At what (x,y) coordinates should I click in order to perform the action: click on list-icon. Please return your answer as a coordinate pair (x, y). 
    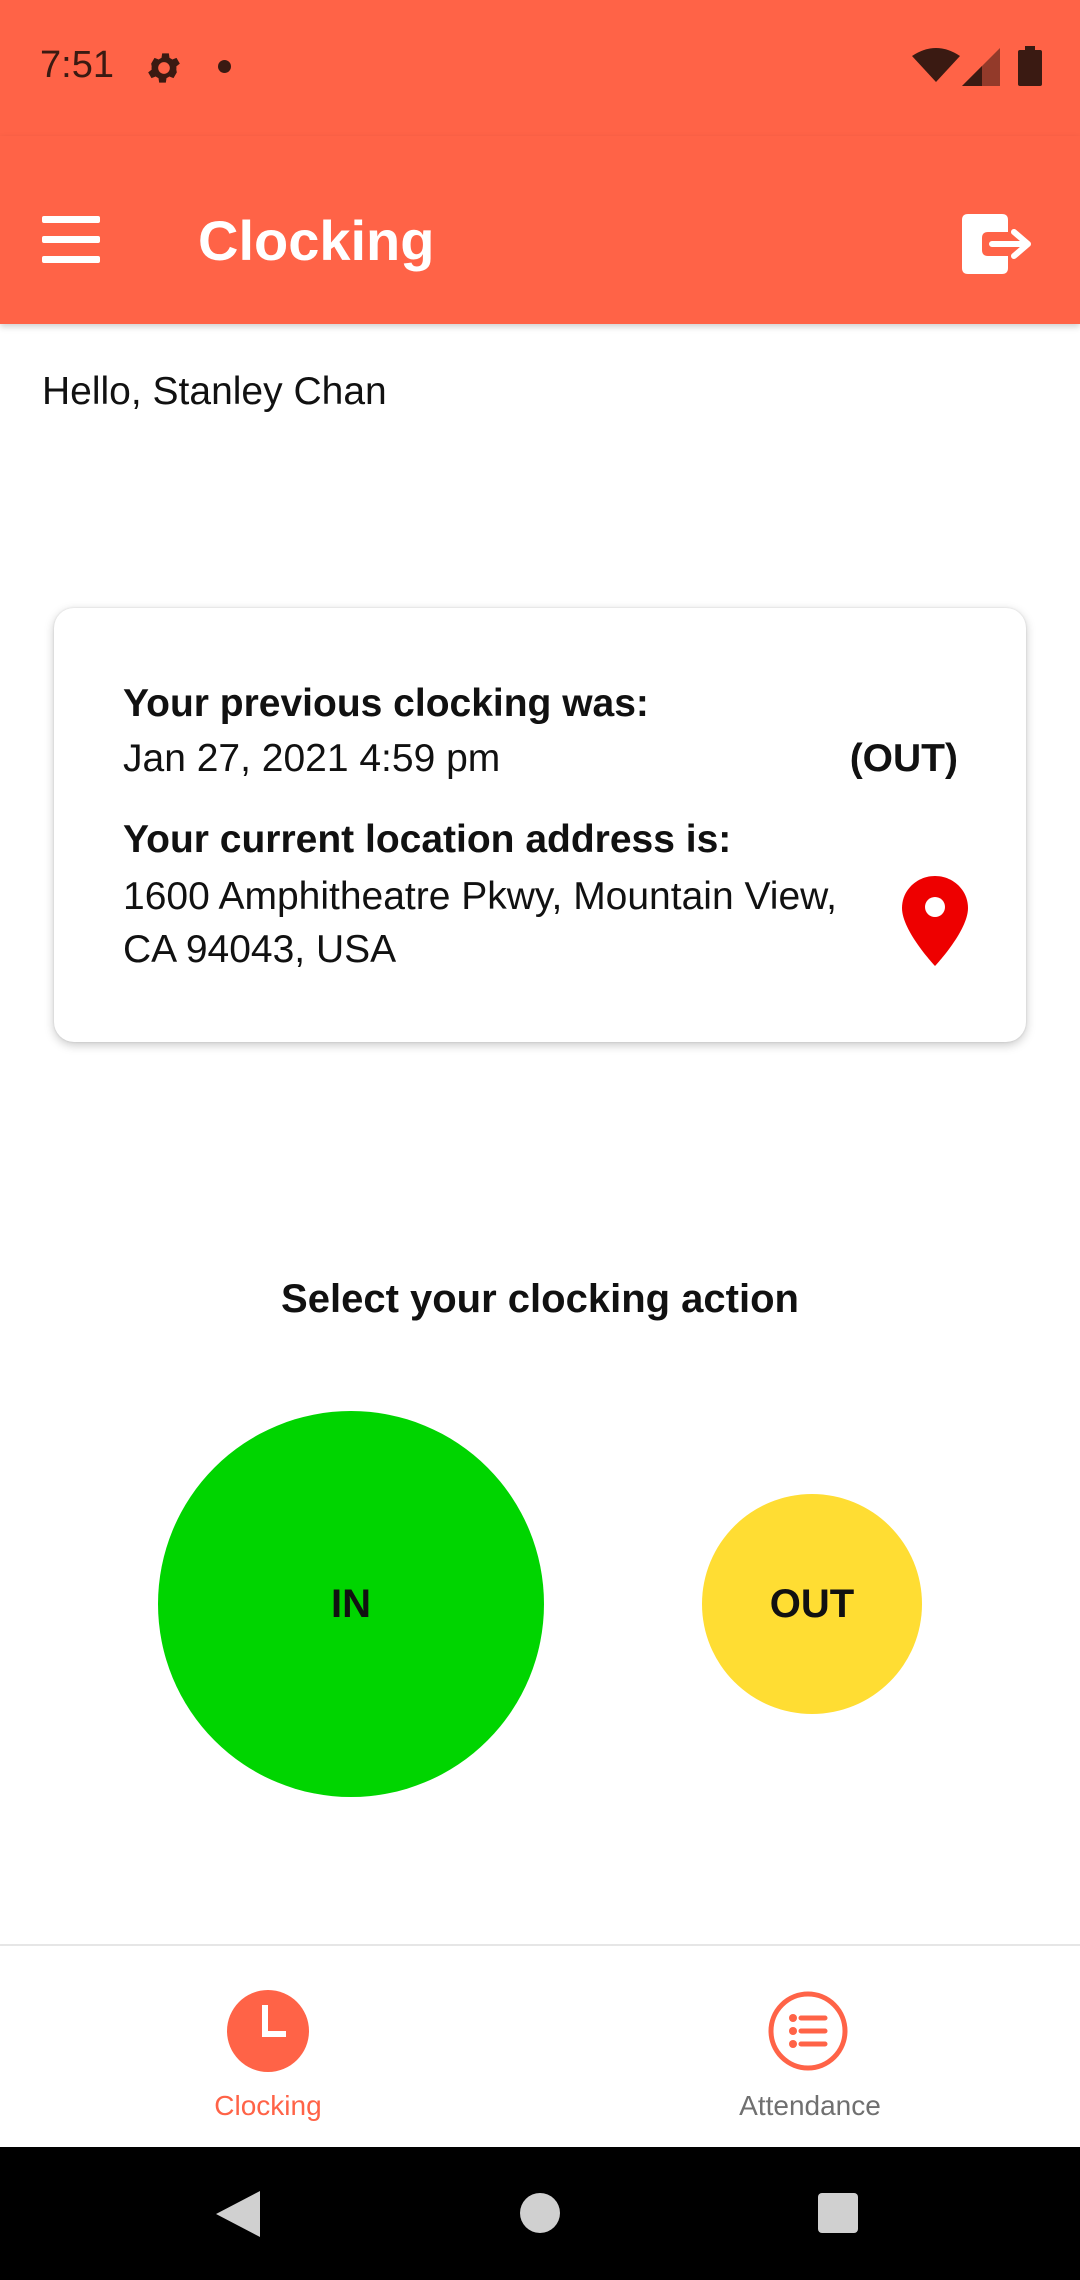
    Looking at the image, I should click on (808, 2031).